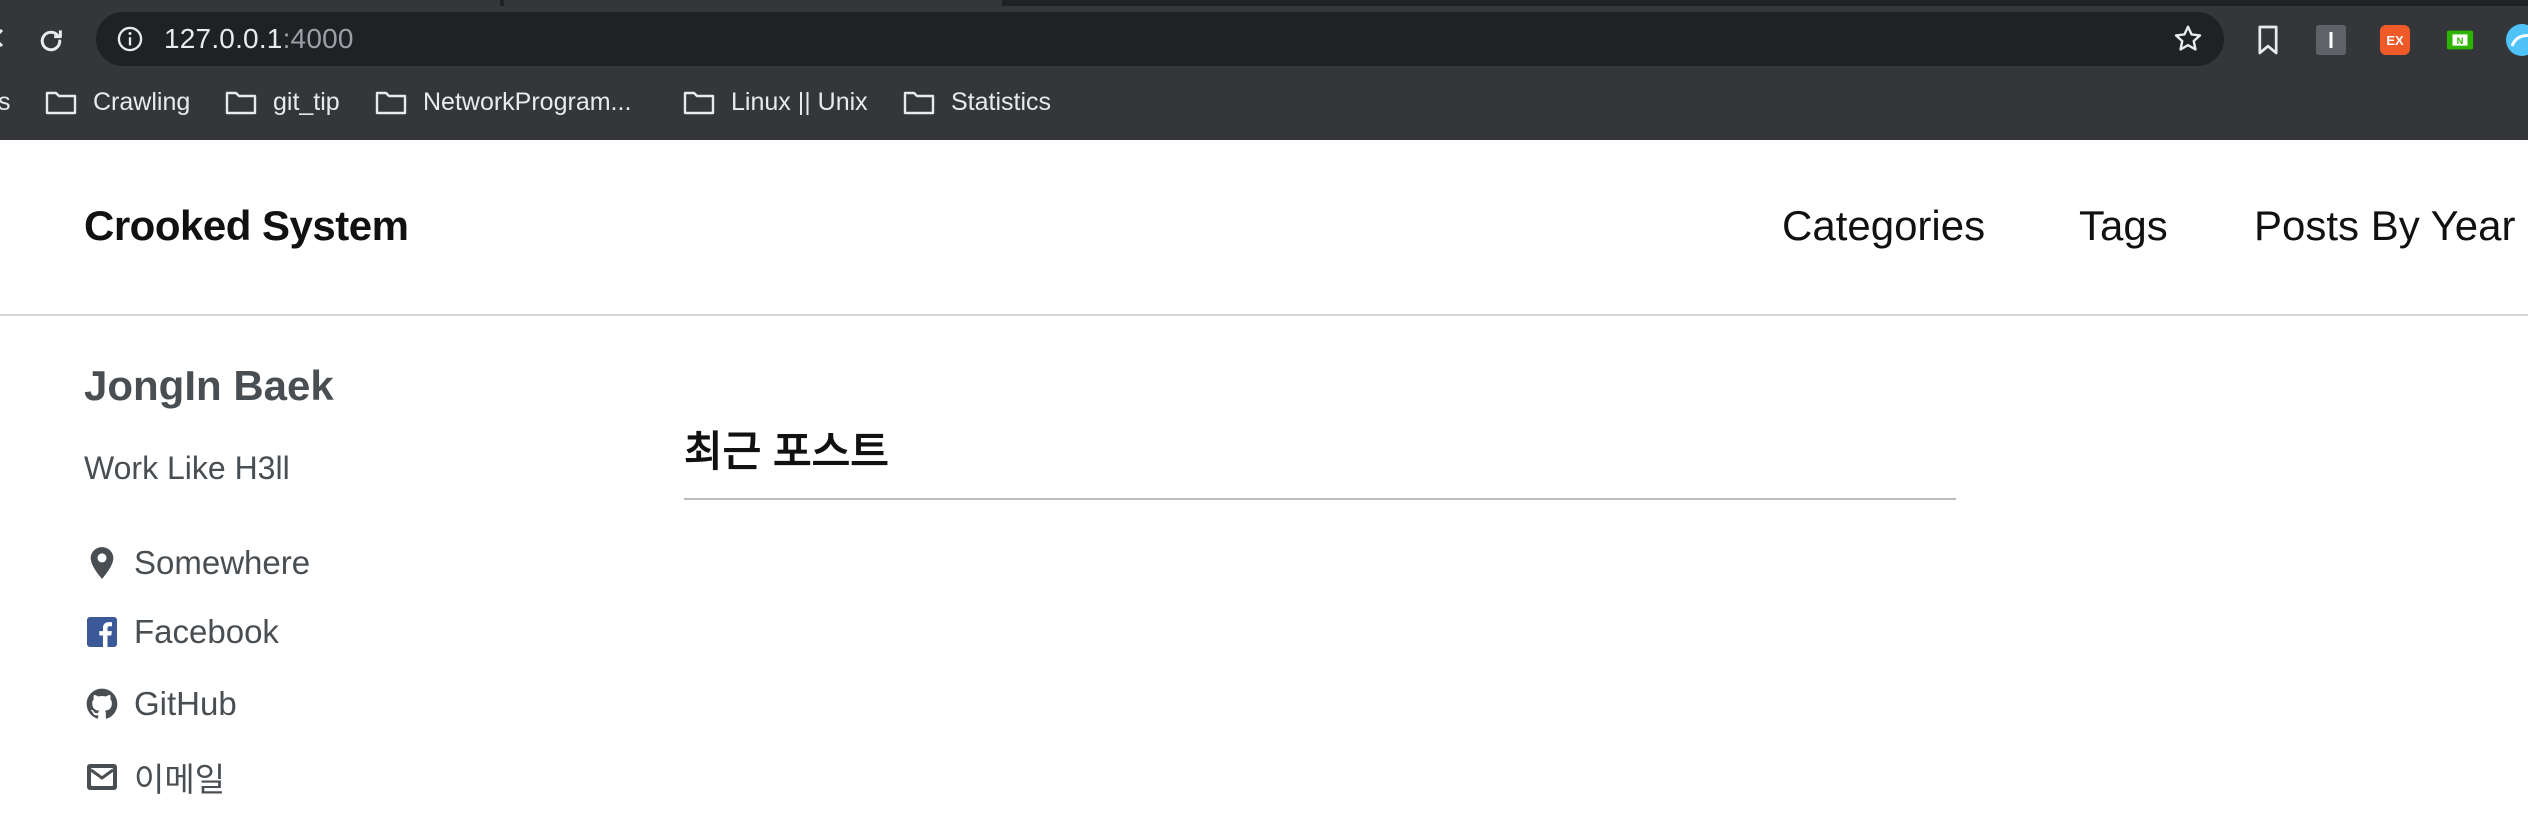  What do you see at coordinates (318, 38) in the screenshot?
I see `url-port: :4000` at bounding box center [318, 38].